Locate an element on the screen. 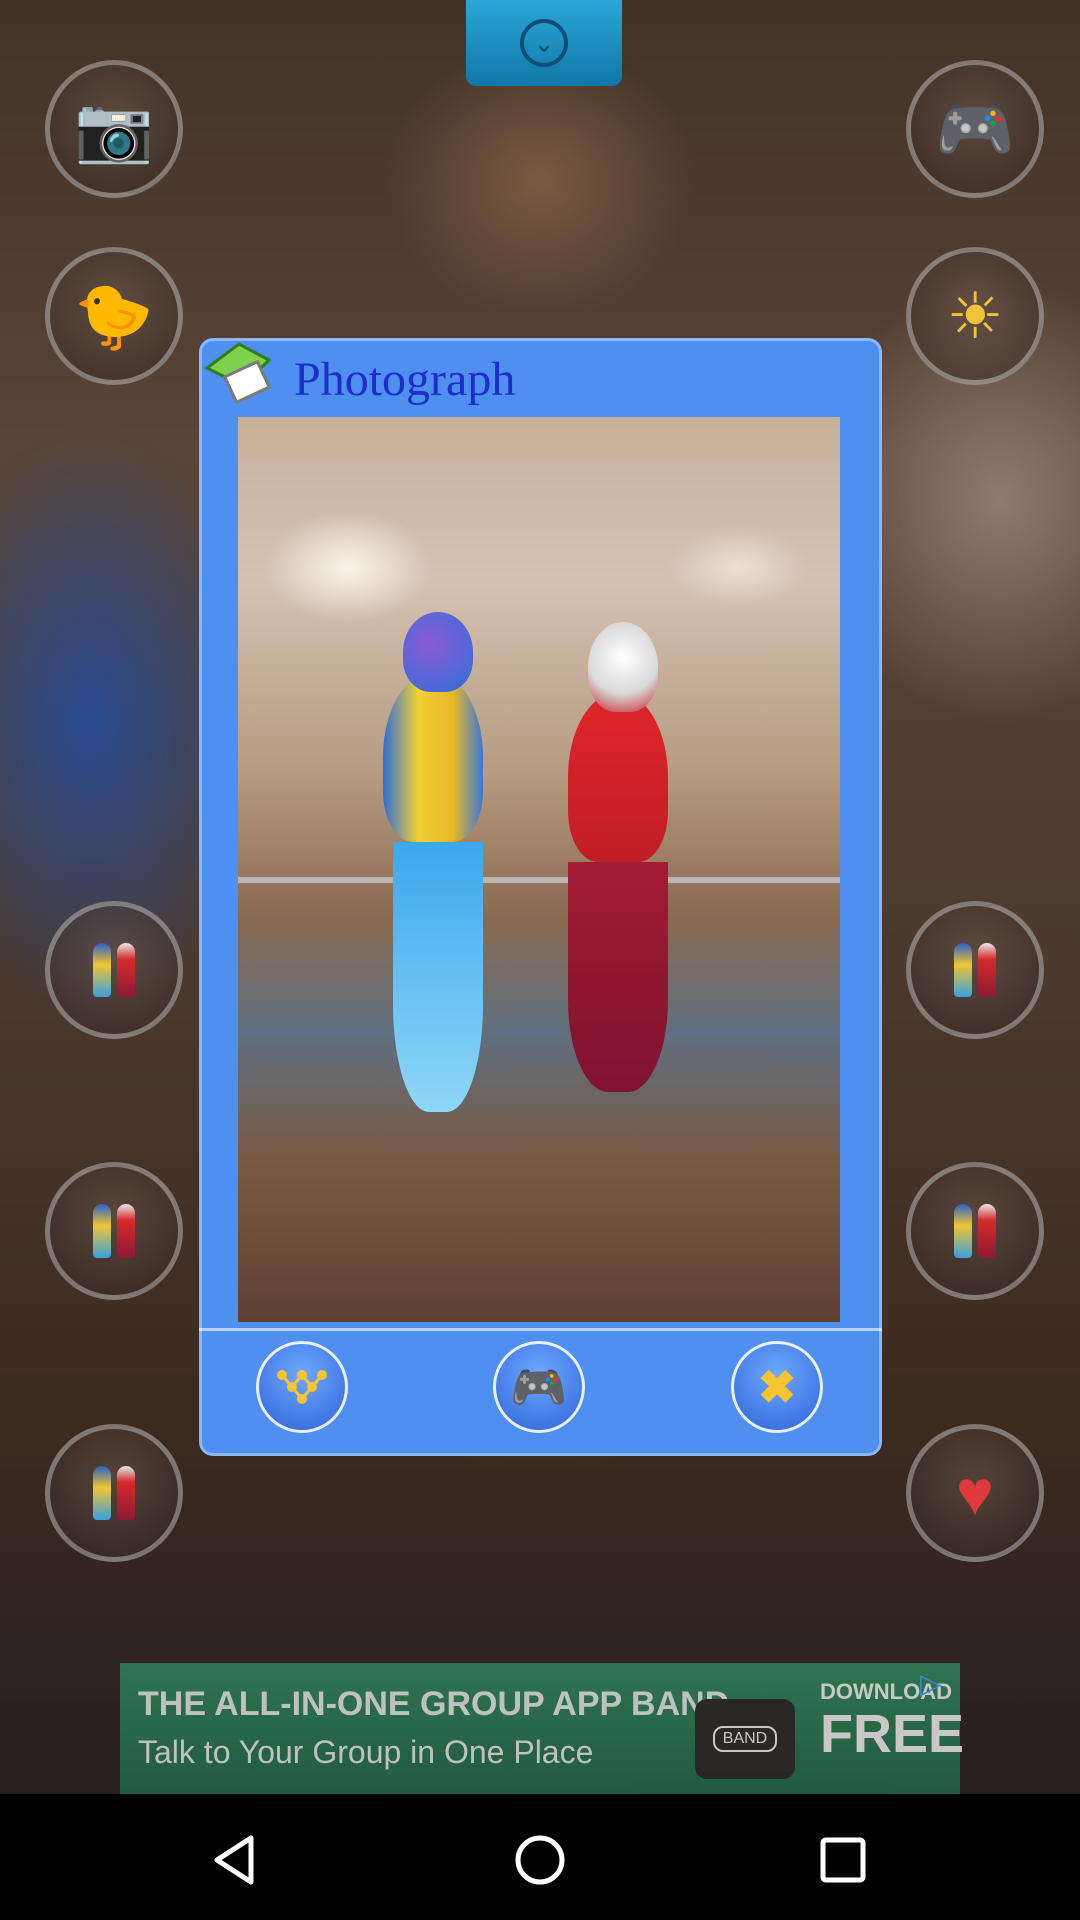 The width and height of the screenshot is (1080, 1920). top-menu-handle: ⌄ is located at coordinates (544, 43).